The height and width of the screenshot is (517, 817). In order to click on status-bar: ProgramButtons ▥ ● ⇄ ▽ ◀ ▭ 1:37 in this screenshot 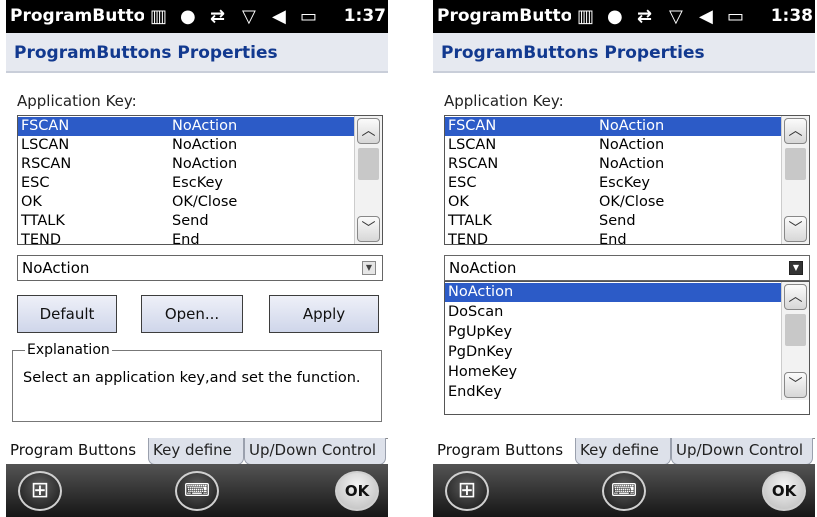, I will do `click(197, 16)`.